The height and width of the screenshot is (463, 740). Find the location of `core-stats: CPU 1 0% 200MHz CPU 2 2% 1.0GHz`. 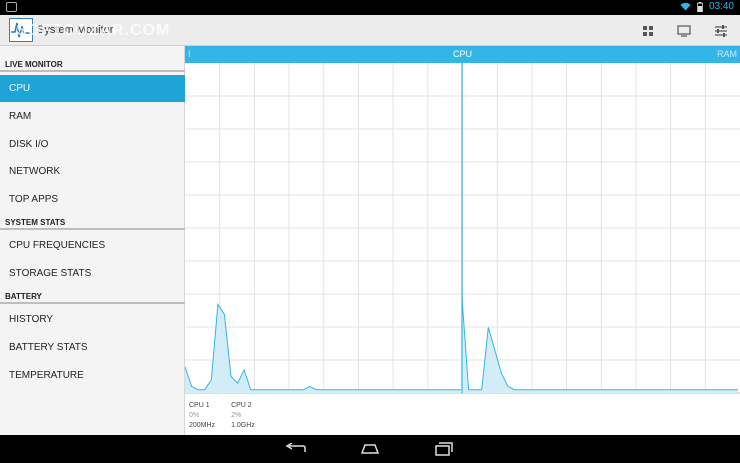

core-stats: CPU 1 0% 200MHz CPU 2 2% 1.0GHz is located at coordinates (222, 416).